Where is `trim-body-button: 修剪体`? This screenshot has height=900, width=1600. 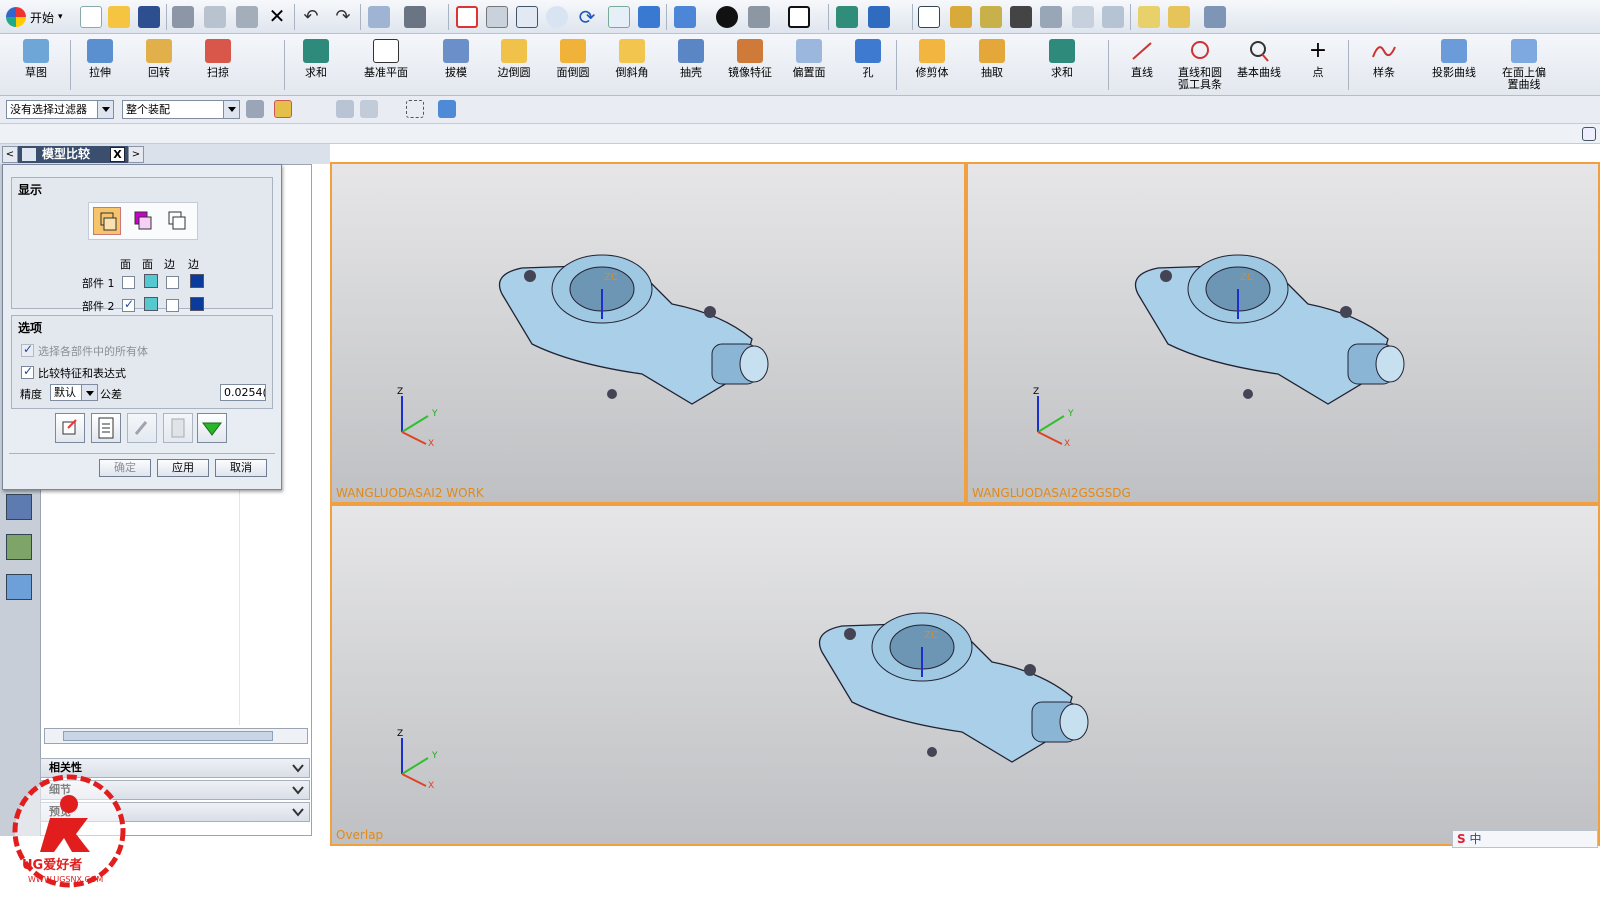 trim-body-button: 修剪体 is located at coordinates (932, 65).